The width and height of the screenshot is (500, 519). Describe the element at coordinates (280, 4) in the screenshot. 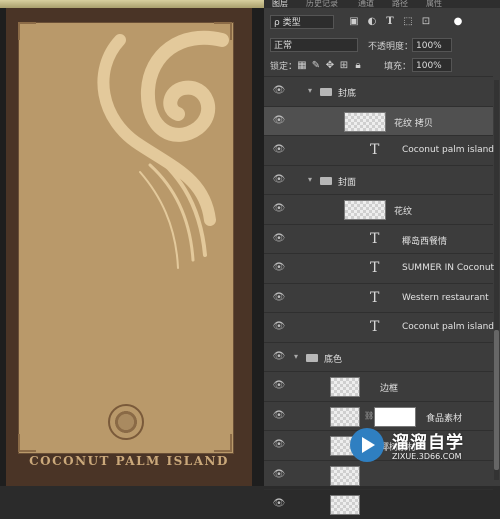

I see `tab-layers: 图层` at that location.